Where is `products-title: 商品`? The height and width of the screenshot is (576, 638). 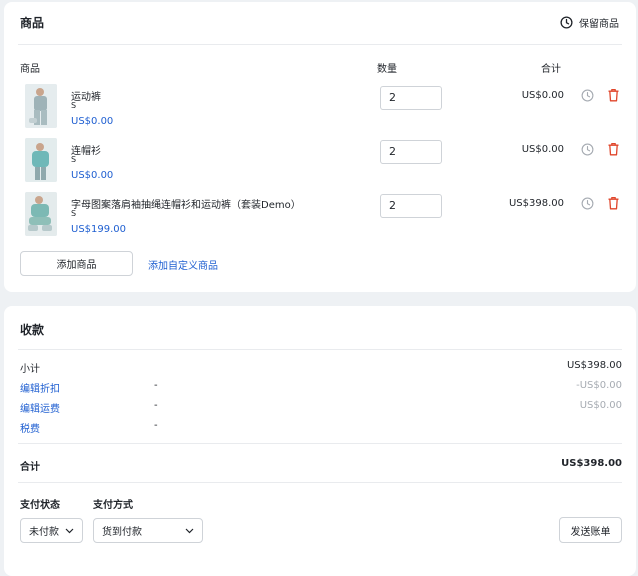
products-title: 商品 is located at coordinates (32, 23).